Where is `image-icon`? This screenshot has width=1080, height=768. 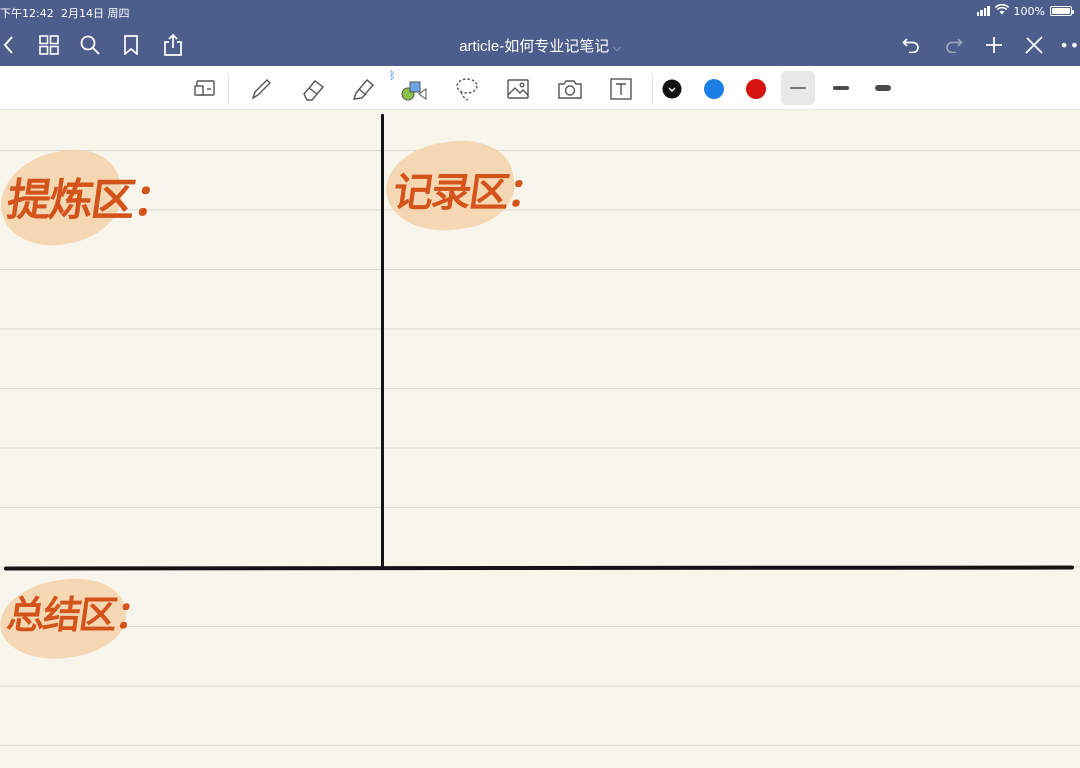 image-icon is located at coordinates (518, 89).